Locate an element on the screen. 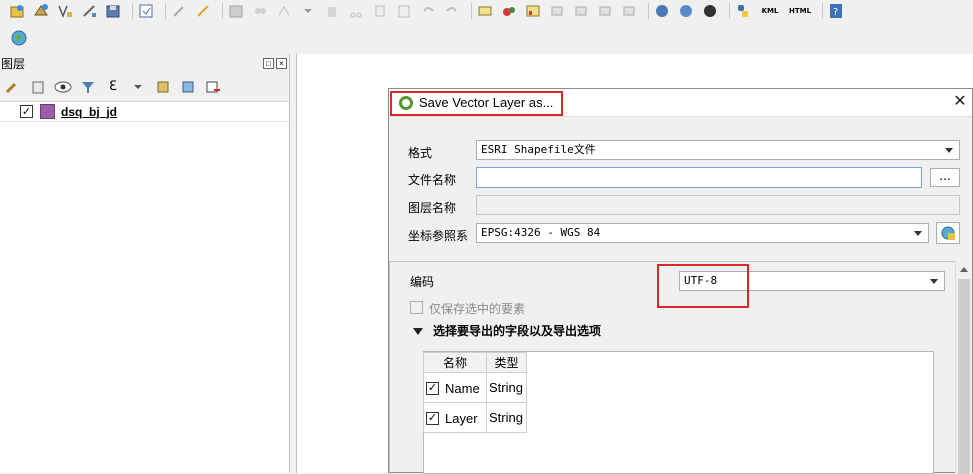 The height and width of the screenshot is (474, 973). fields-table-header: 名称 类型 is located at coordinates (475, 362).